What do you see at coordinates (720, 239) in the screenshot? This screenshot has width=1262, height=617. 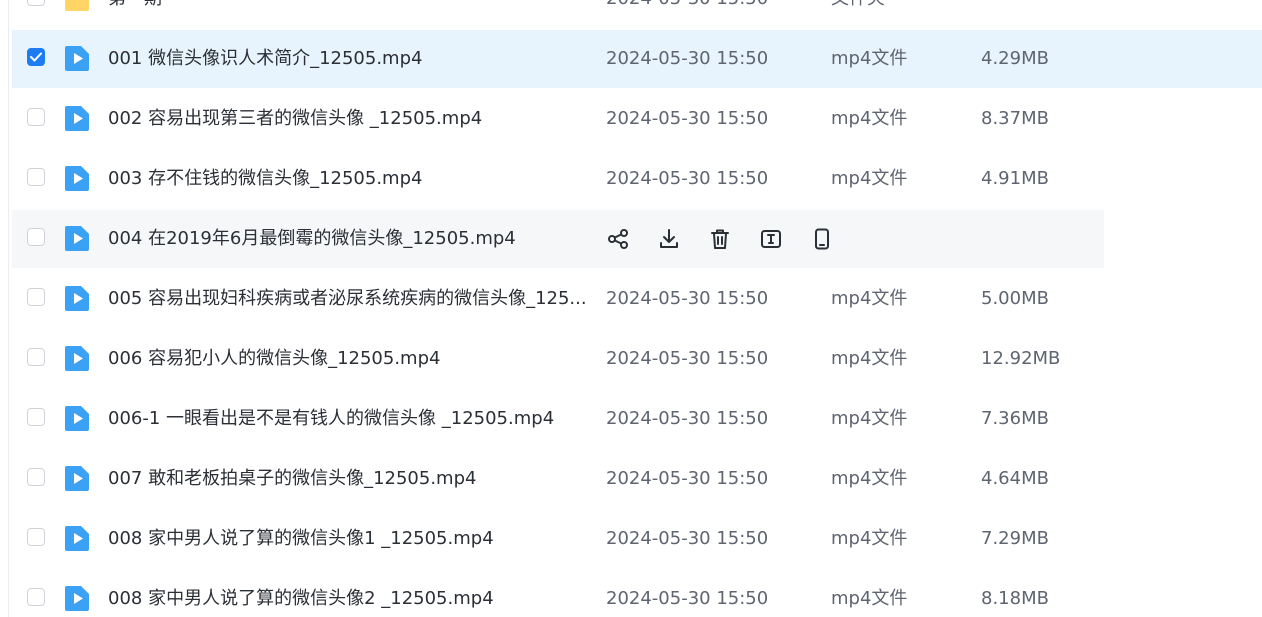 I see `delete-icon` at bounding box center [720, 239].